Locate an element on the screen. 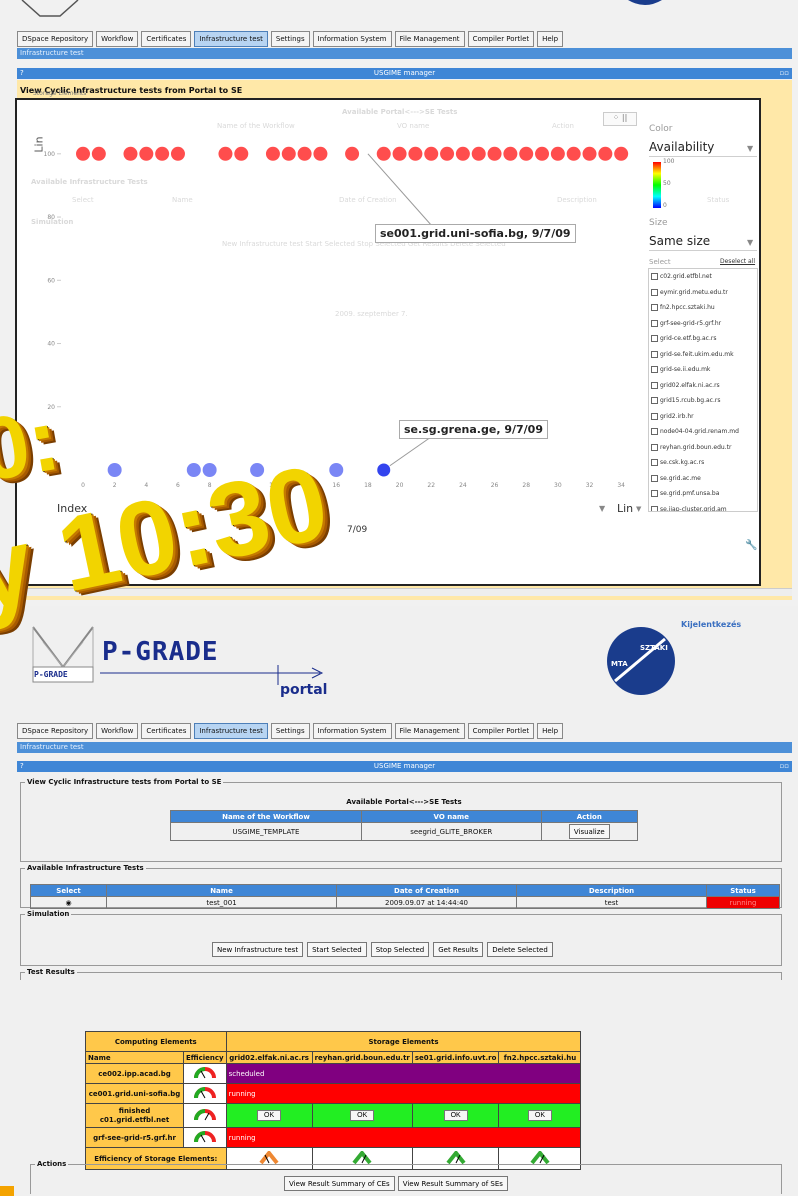 This screenshot has width=798, height=1196. x-scale-arrow-icon: ▼ is located at coordinates (602, 508).